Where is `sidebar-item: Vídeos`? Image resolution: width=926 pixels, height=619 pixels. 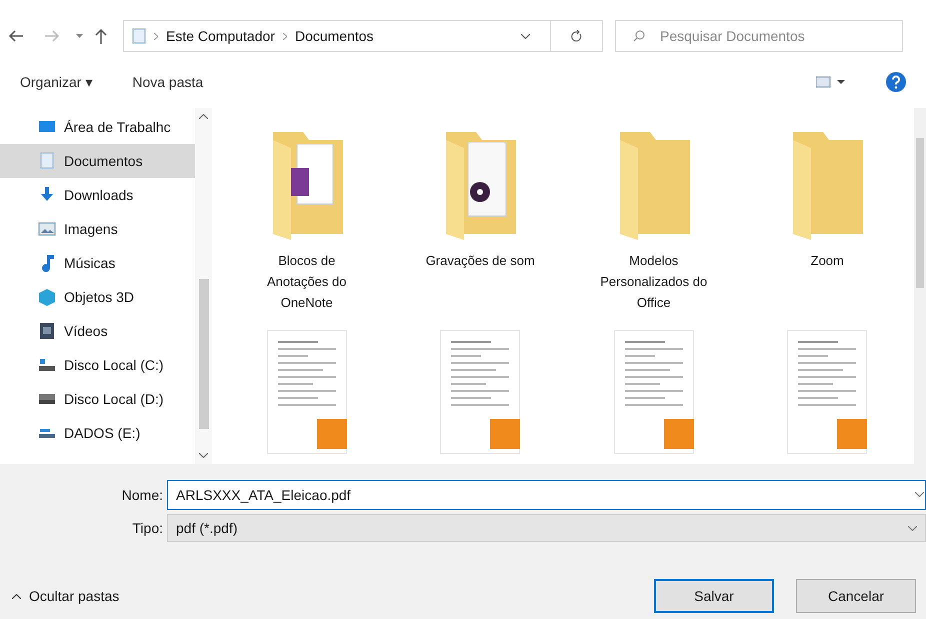 sidebar-item: Vídeos is located at coordinates (97, 331).